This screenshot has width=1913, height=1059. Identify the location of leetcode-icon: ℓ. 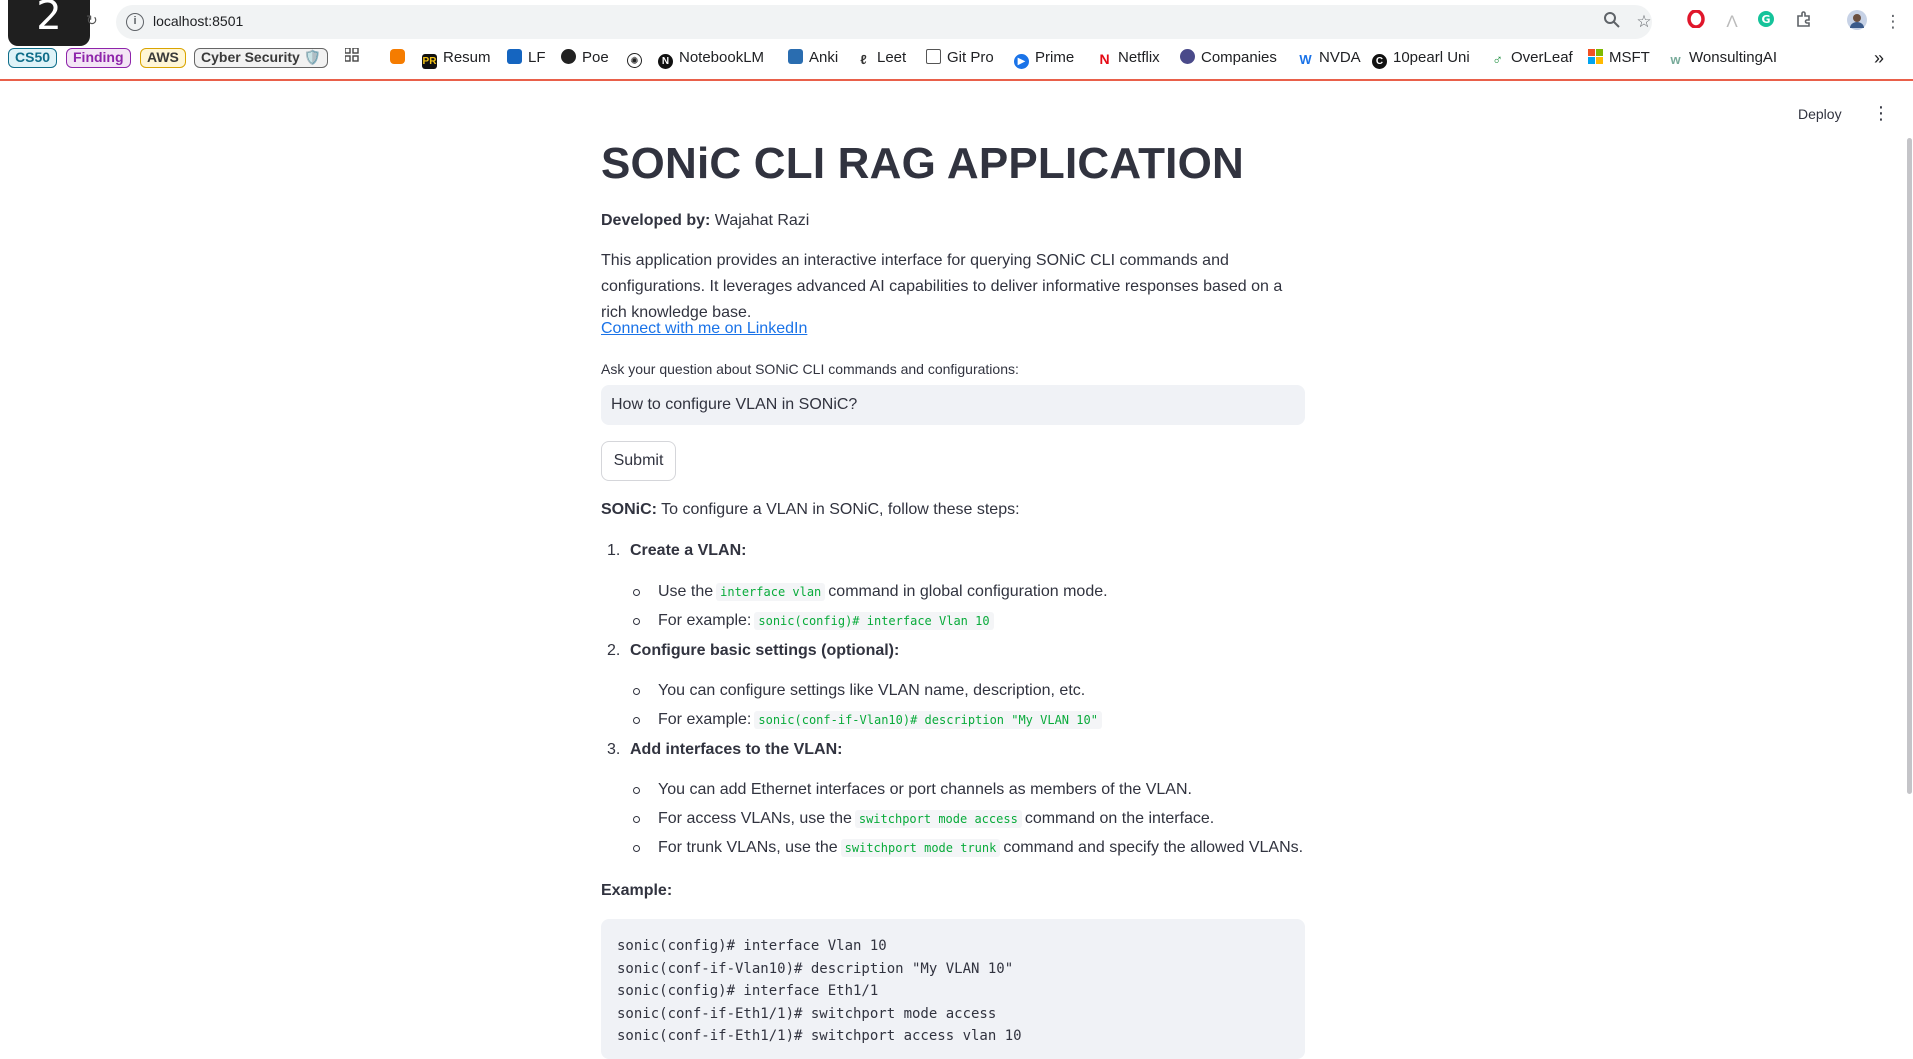
(863, 59).